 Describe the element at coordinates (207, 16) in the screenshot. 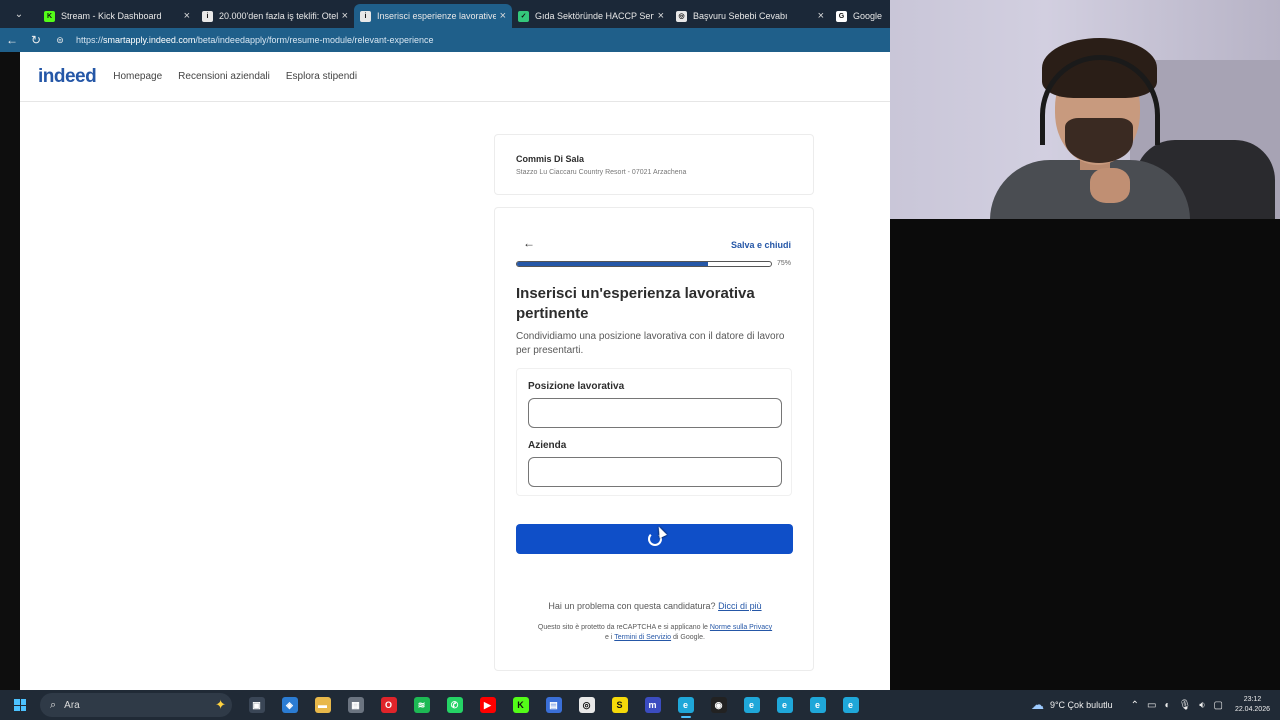

I see `info-icon: i` at that location.